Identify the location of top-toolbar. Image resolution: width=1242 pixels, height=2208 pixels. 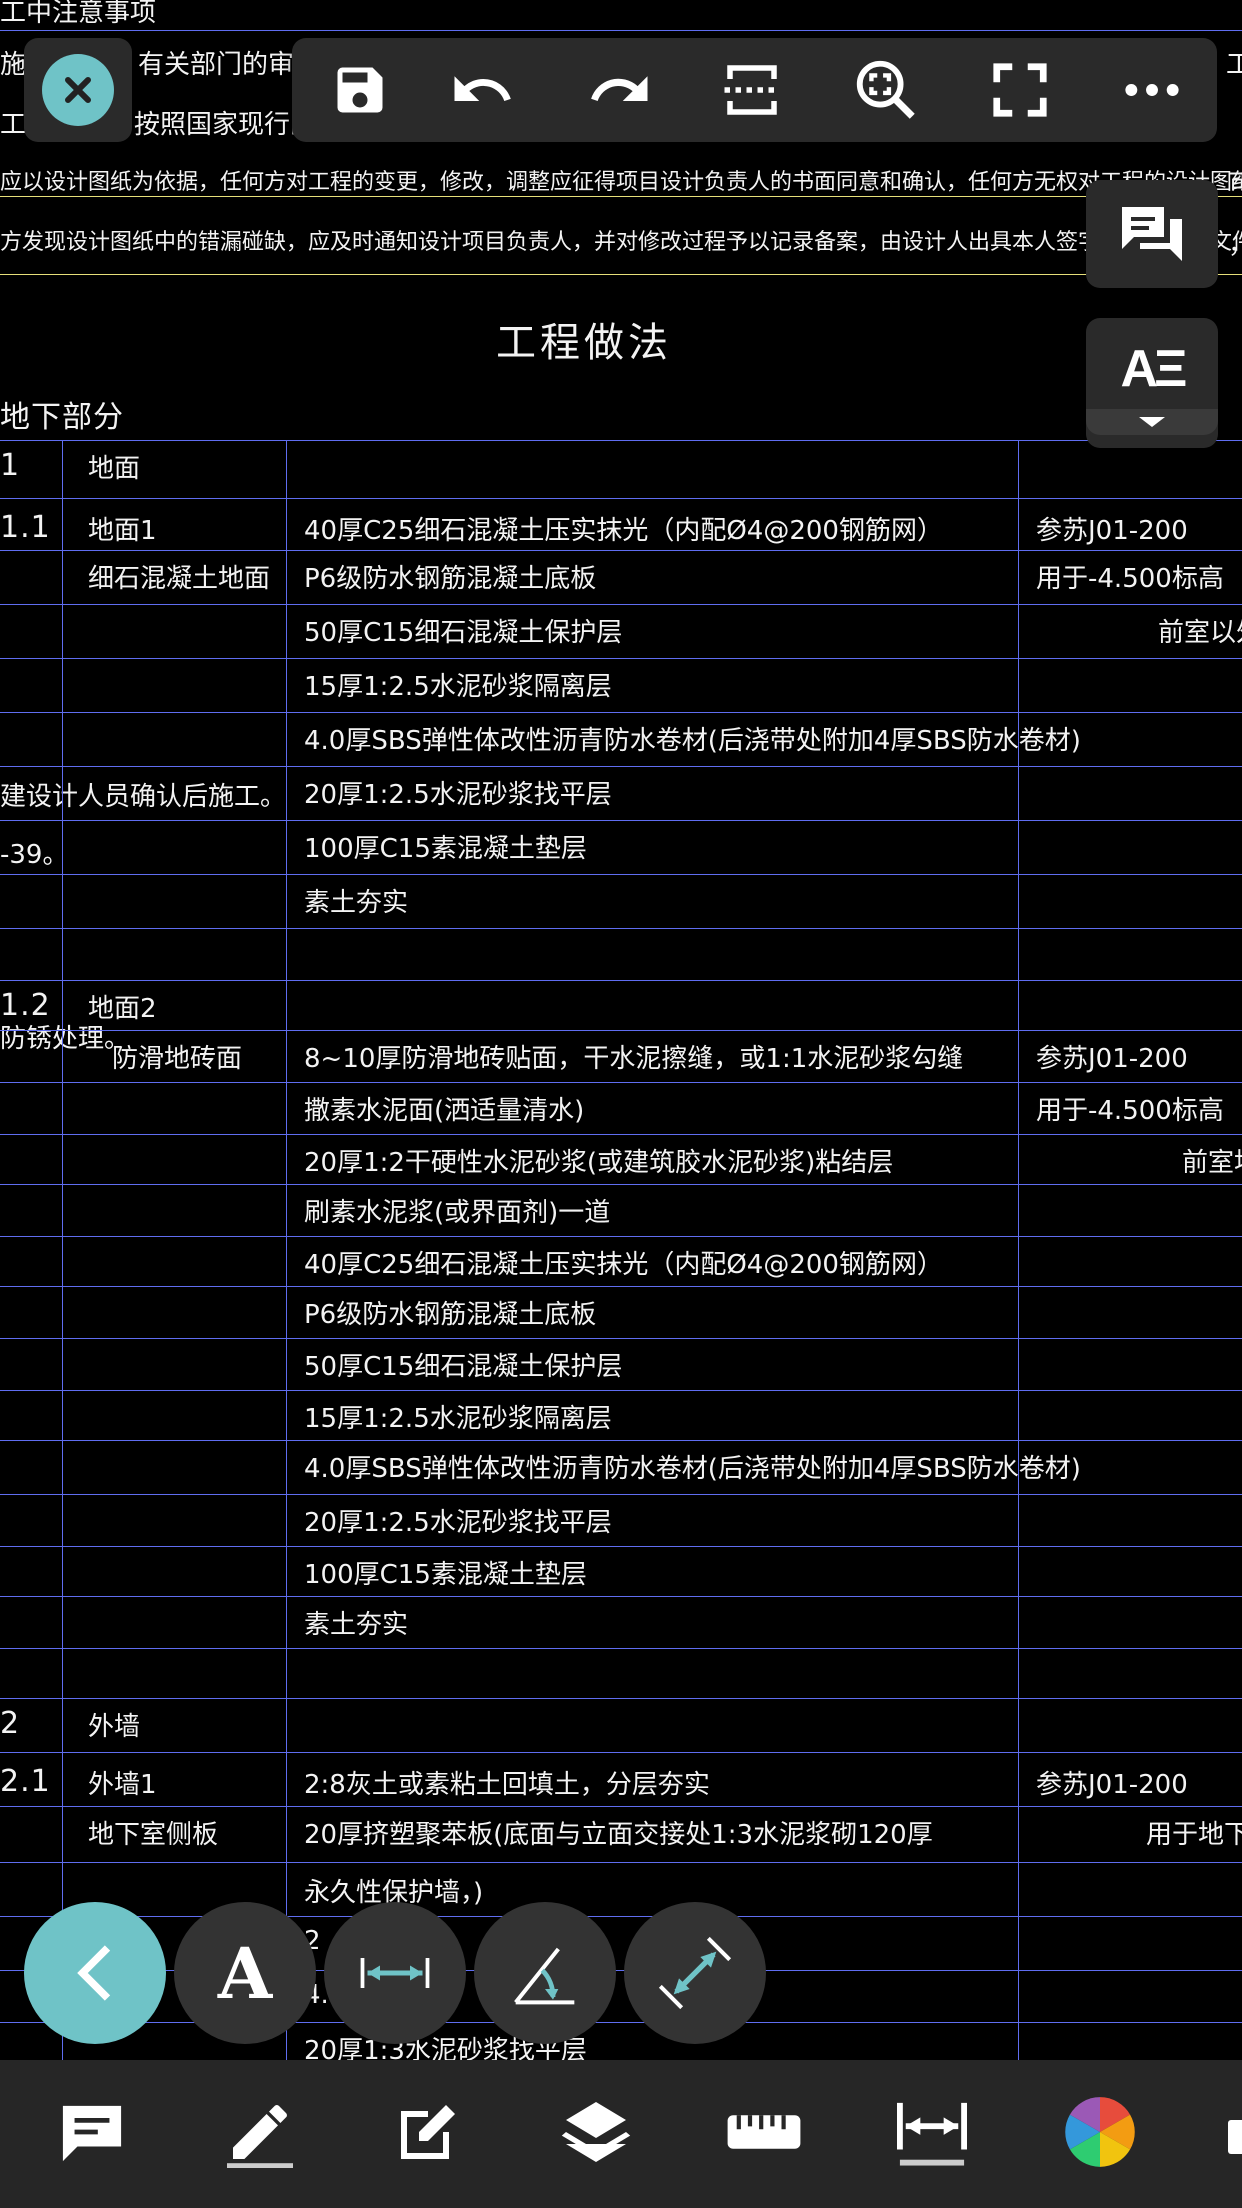
(754, 90).